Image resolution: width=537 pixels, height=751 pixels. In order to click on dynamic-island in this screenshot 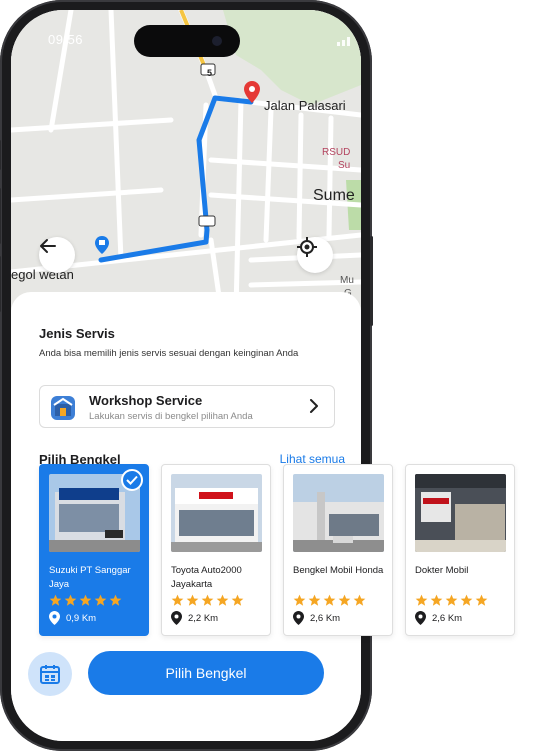, I will do `click(187, 41)`.